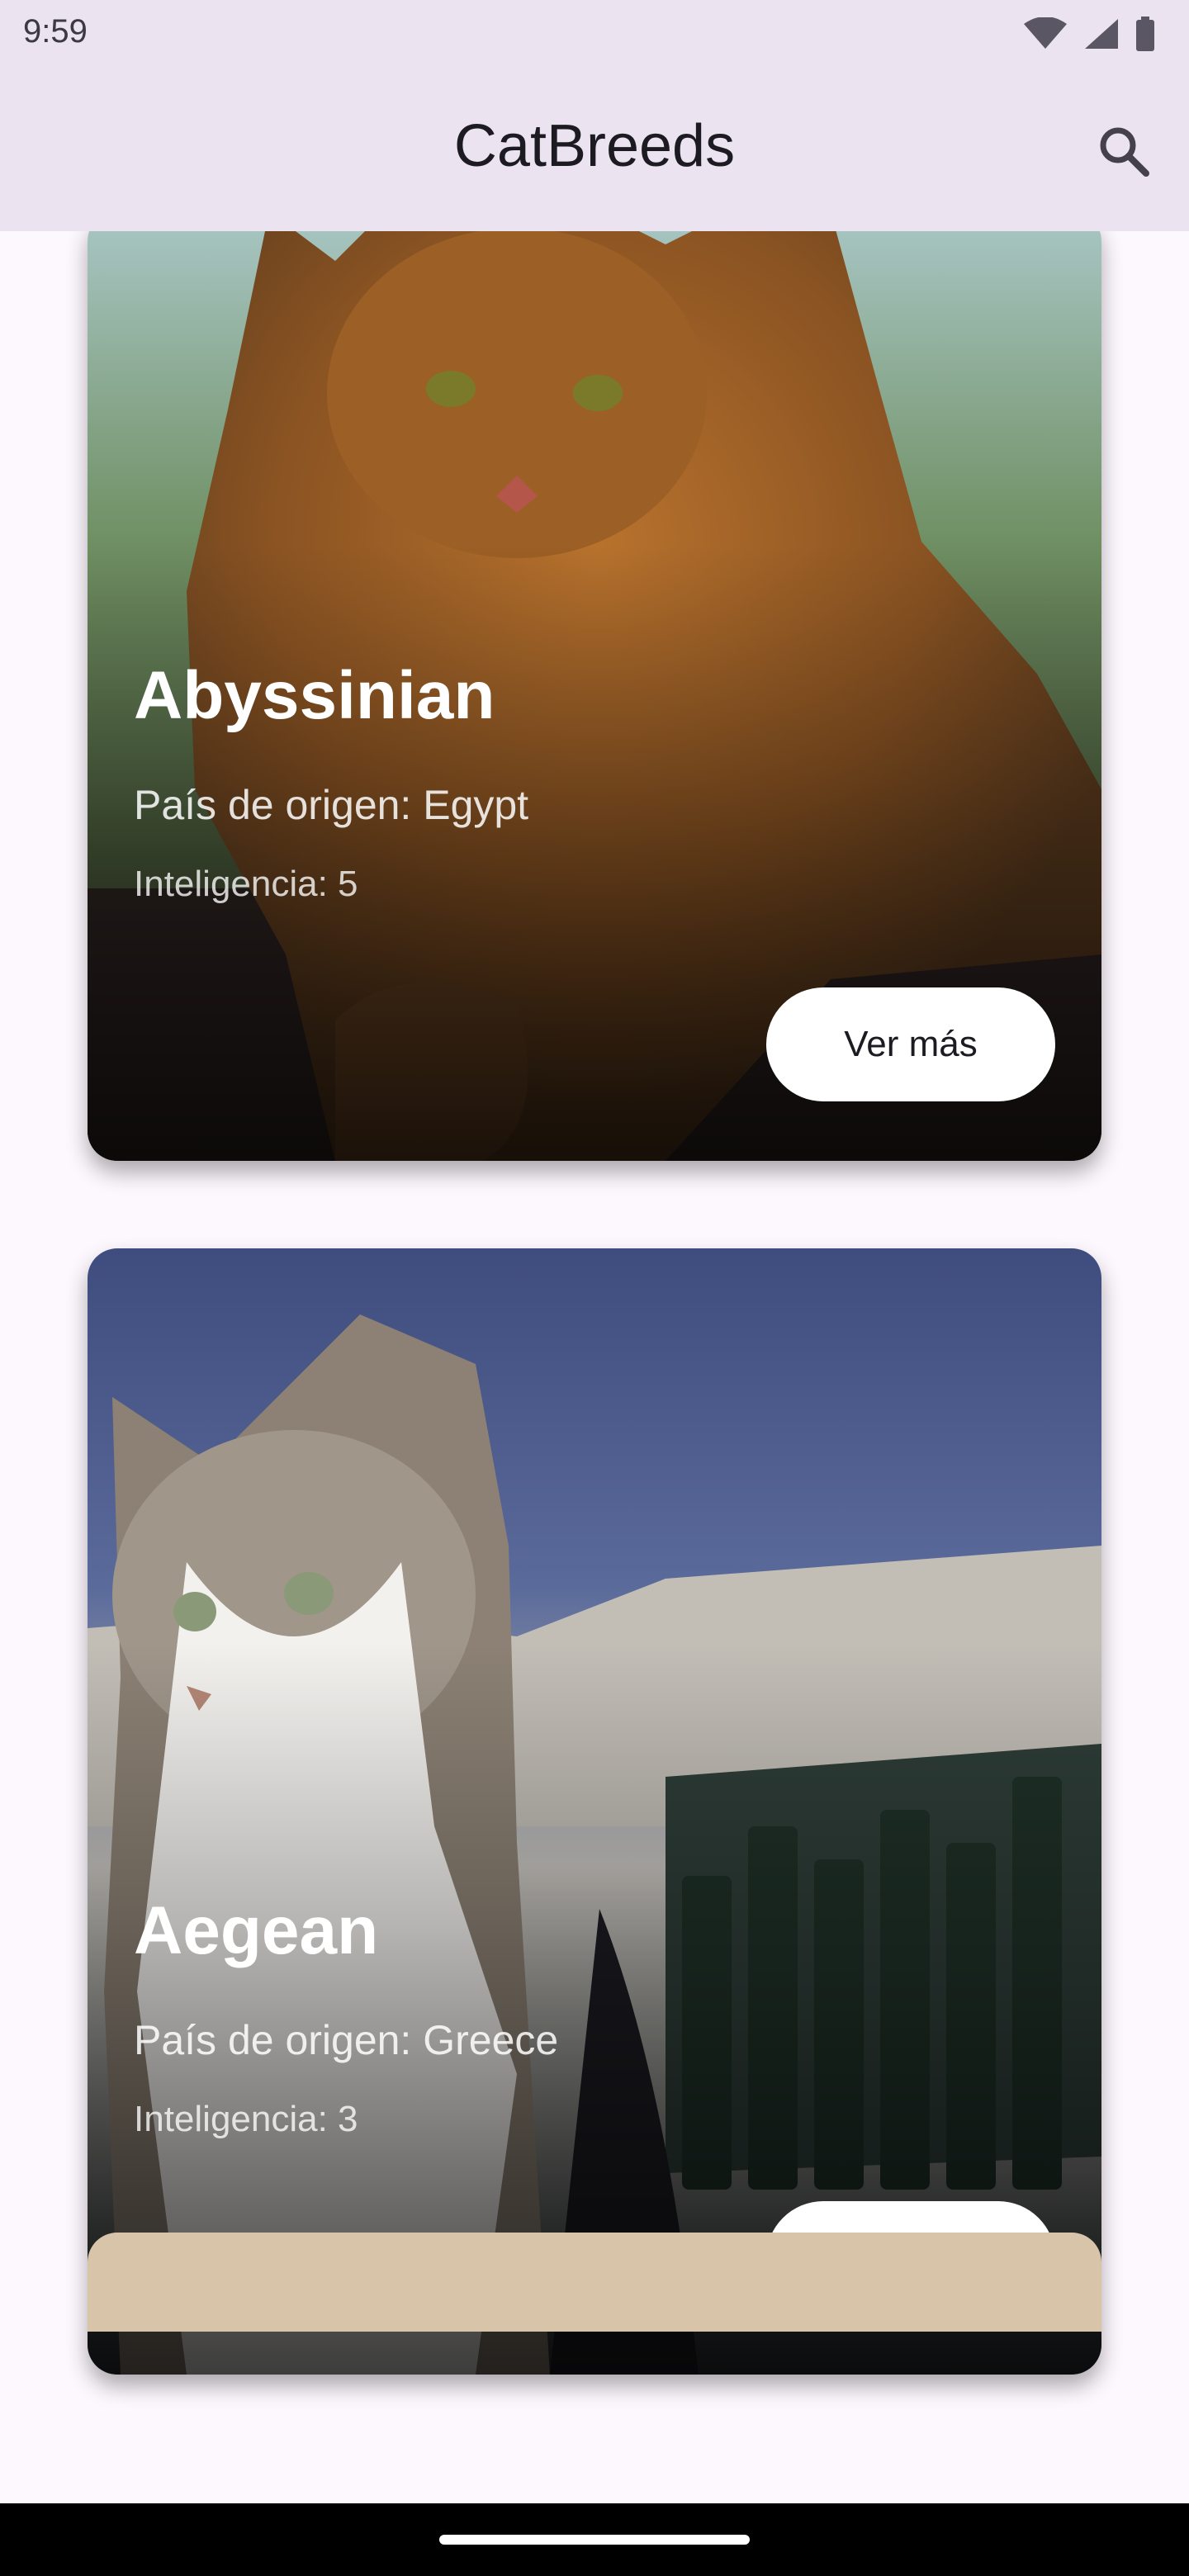 Image resolution: width=1189 pixels, height=2576 pixels. Describe the element at coordinates (346, 2040) in the screenshot. I see `breed-origin: País de origen: Greece` at that location.